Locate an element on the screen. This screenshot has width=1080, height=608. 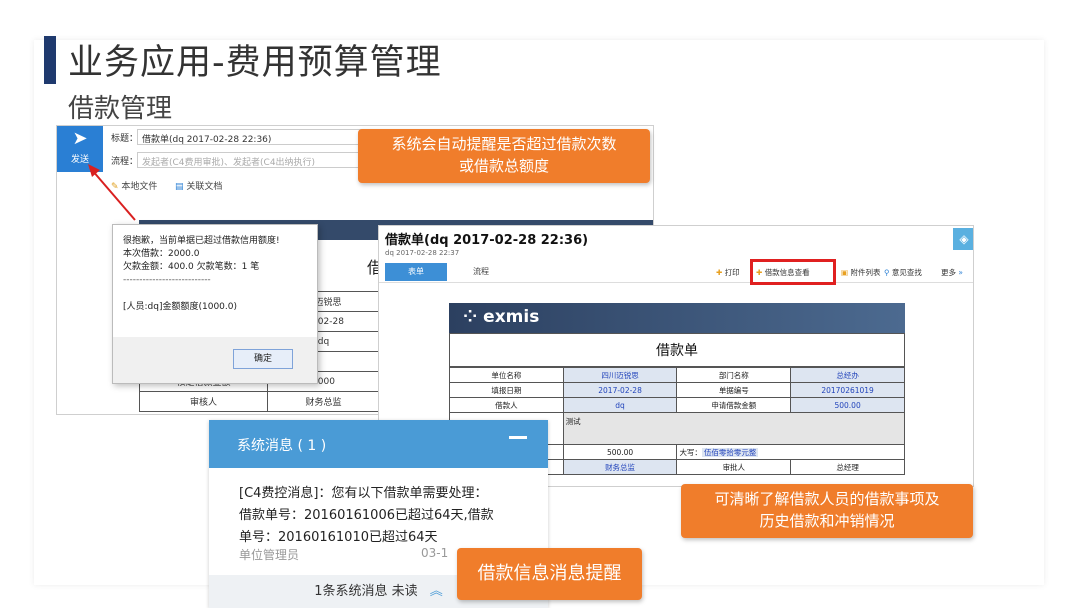
note-field: 测试 is located at coordinates (734, 428).